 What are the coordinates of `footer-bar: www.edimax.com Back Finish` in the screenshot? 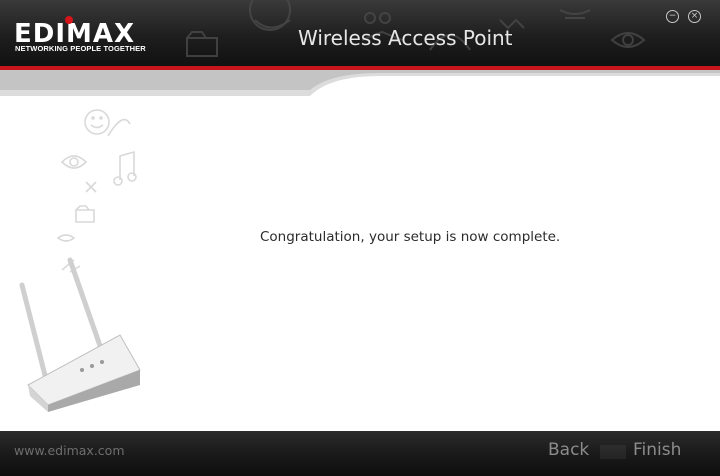 It's located at (360, 453).